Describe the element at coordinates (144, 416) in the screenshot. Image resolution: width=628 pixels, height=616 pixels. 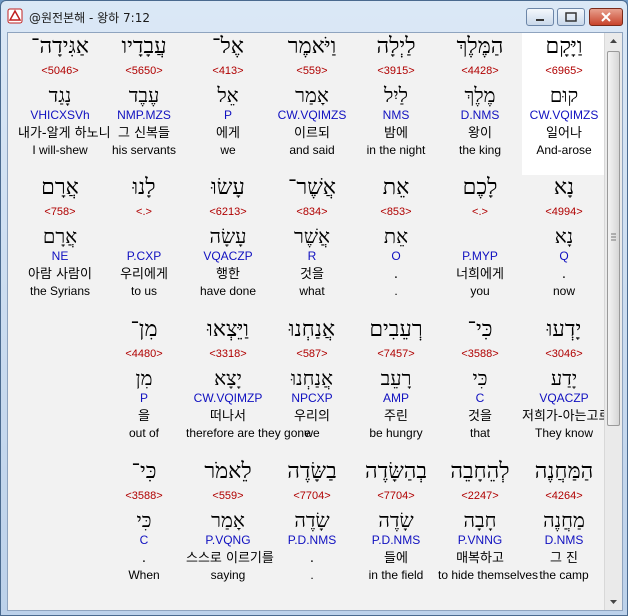
I see `korean-gloss: 을` at that location.